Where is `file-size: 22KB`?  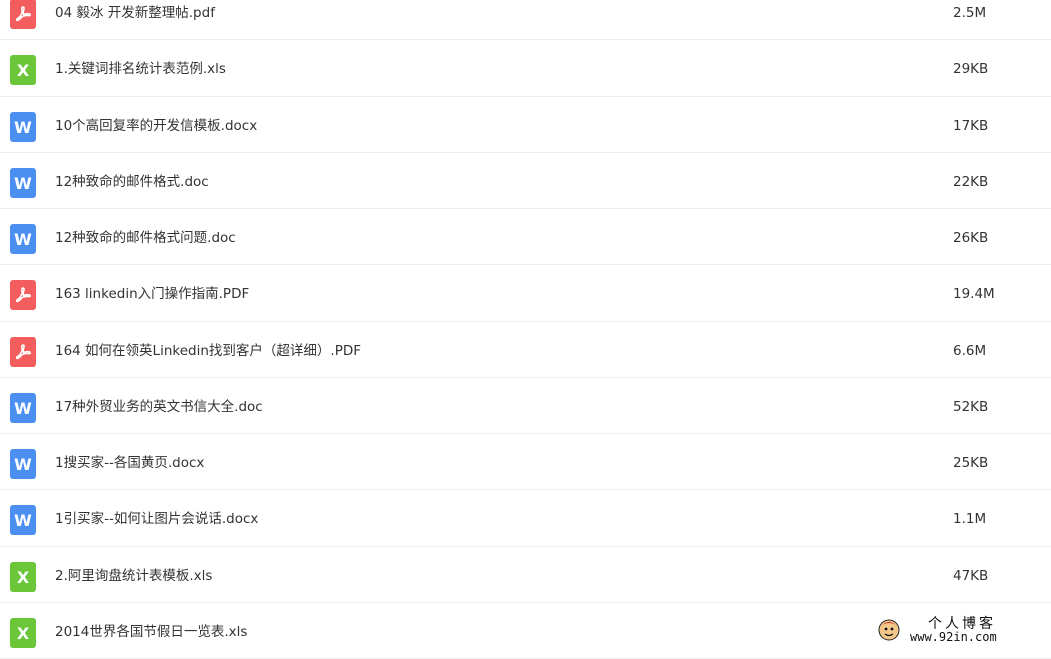
file-size: 22KB is located at coordinates (971, 182).